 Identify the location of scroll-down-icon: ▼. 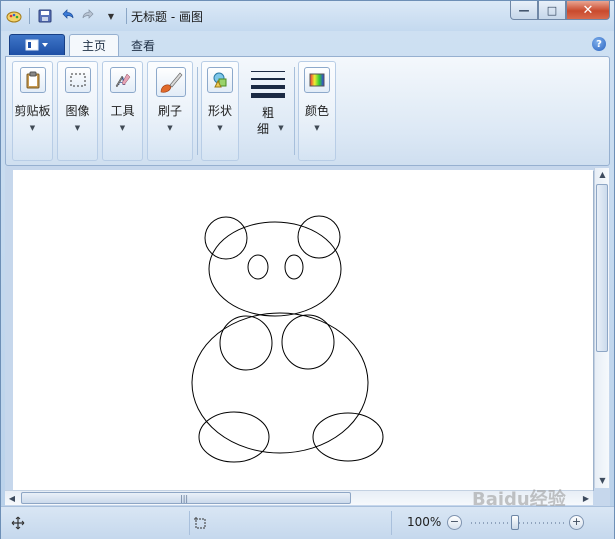
(602, 481).